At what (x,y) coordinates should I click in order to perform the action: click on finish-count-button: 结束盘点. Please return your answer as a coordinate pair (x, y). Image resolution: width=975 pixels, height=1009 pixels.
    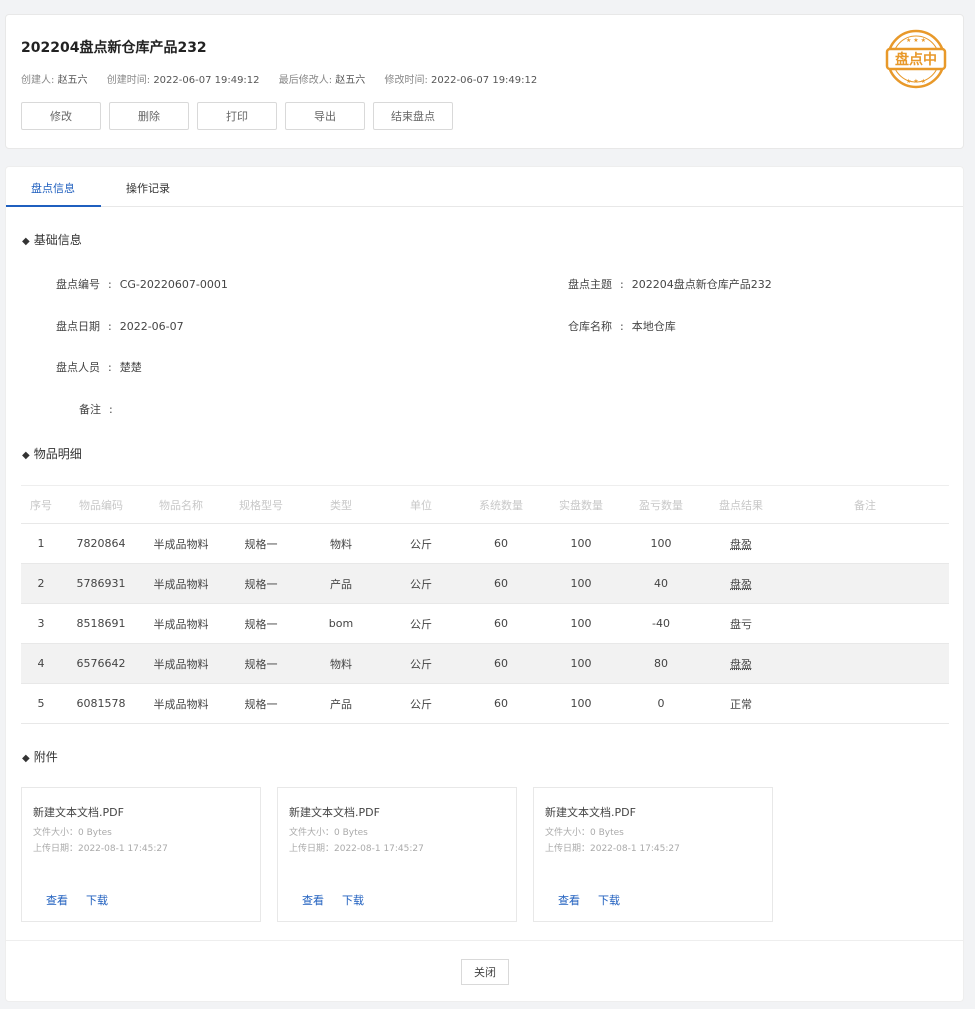
    Looking at the image, I should click on (413, 116).